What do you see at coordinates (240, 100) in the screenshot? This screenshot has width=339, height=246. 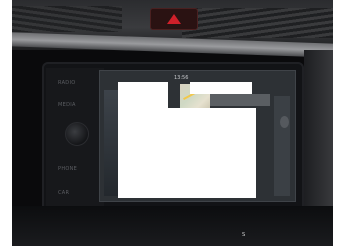 I see `screen-grey-panel` at bounding box center [240, 100].